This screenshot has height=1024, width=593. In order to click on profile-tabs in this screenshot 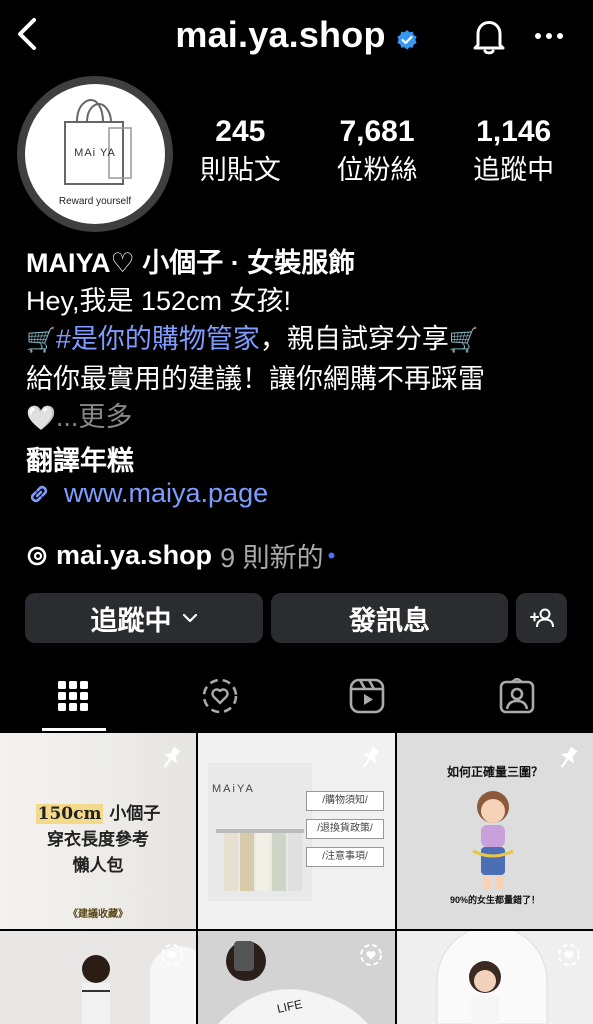, I will do `click(296, 696)`.